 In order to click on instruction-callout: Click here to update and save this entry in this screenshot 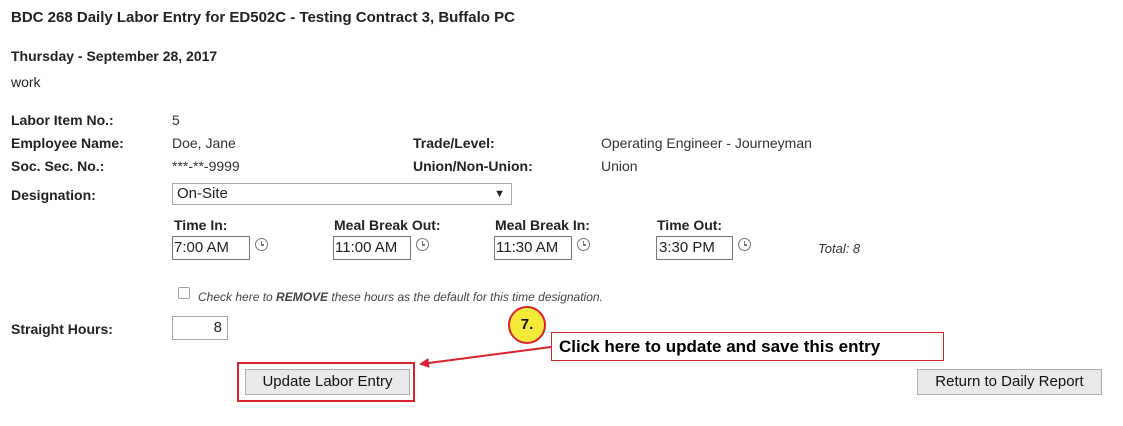, I will do `click(747, 346)`.